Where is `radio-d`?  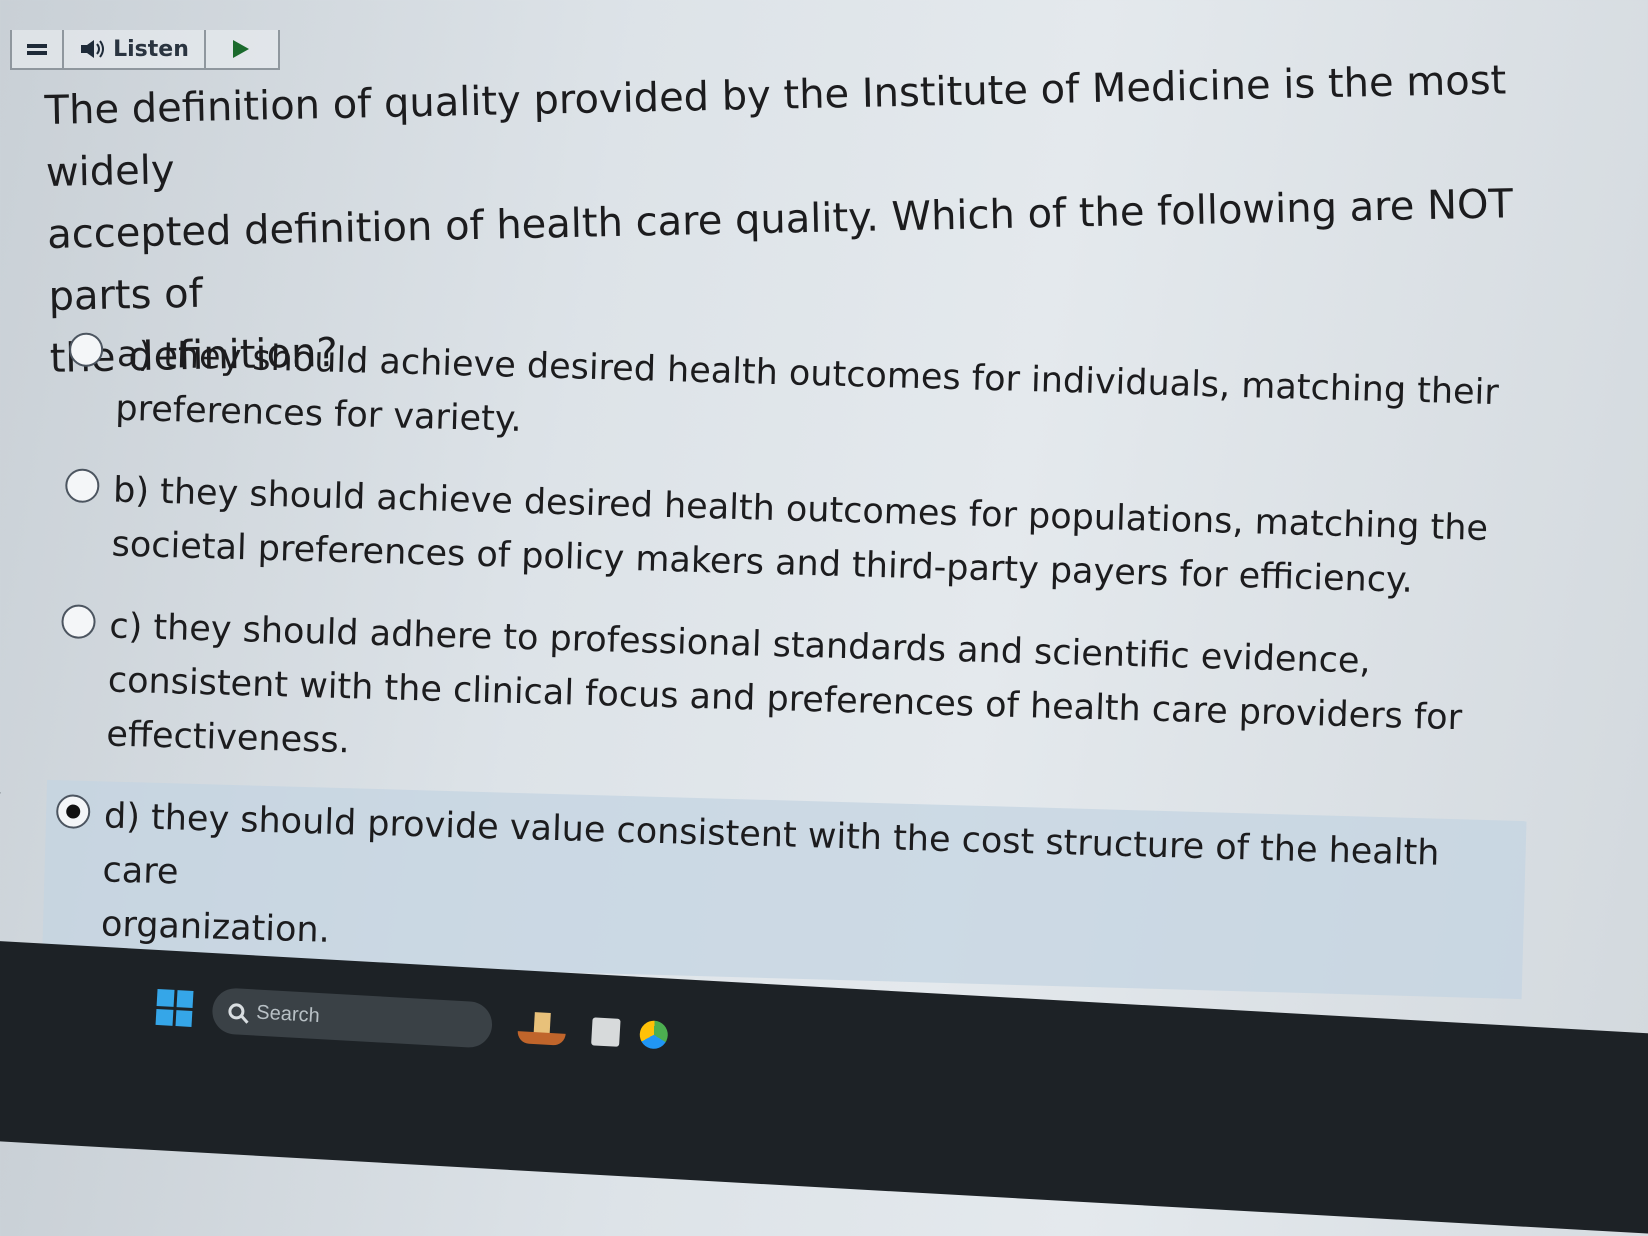
radio-d is located at coordinates (73, 812).